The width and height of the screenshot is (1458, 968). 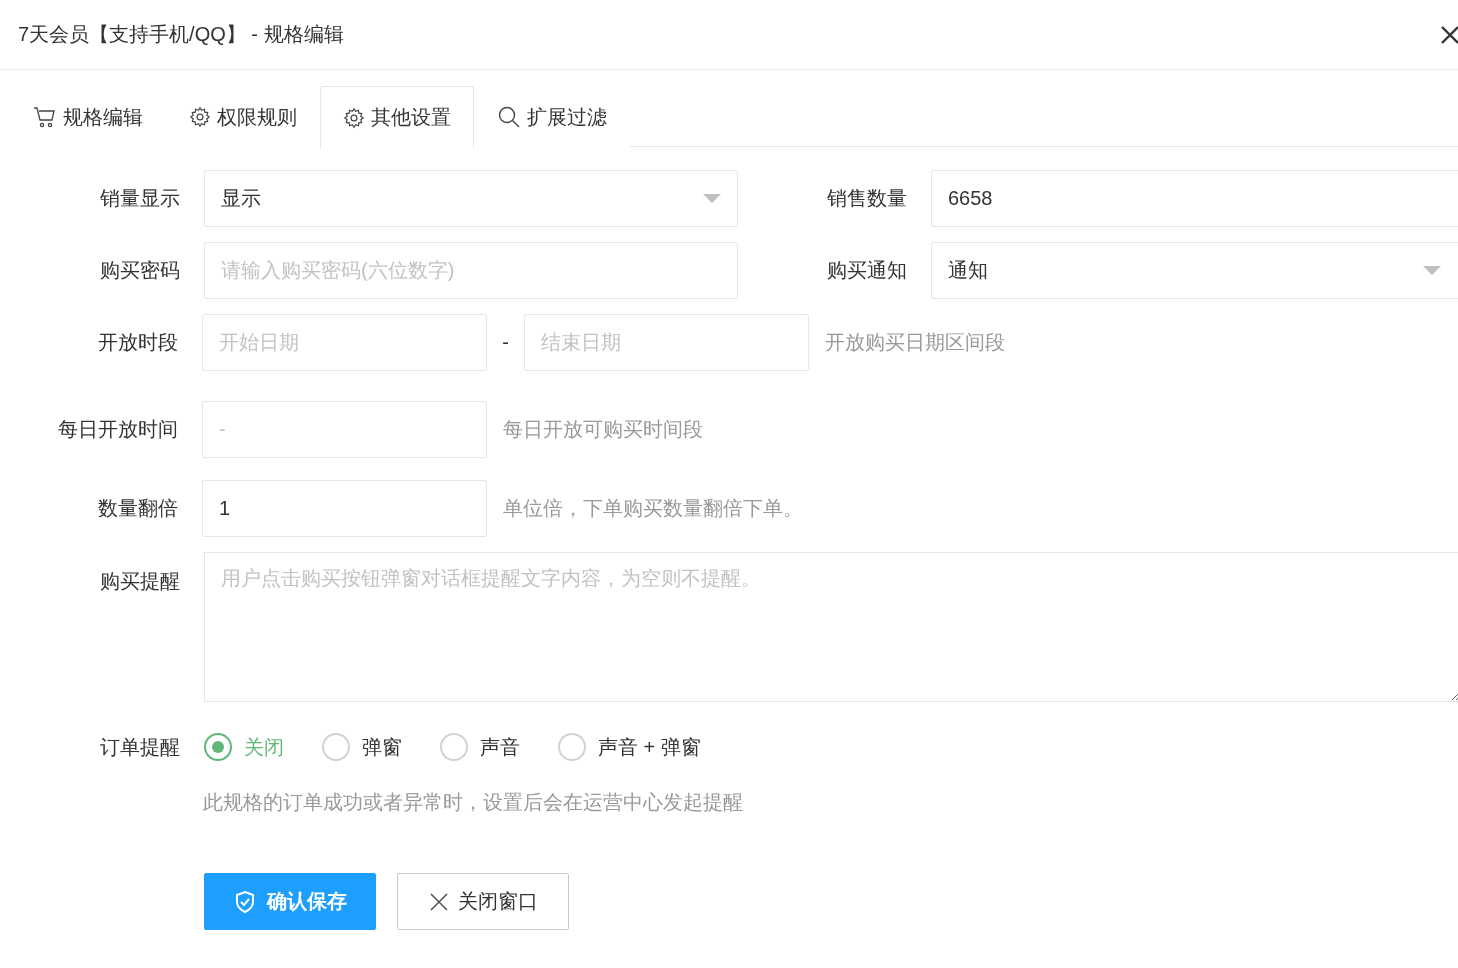 I want to click on sales-display-select: 显示, so click(x=471, y=198).